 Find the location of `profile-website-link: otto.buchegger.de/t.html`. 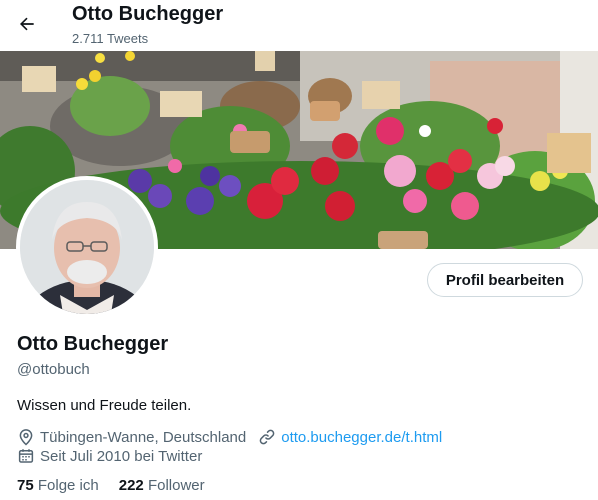

profile-website-link: otto.buchegger.de/t.html is located at coordinates (361, 437).